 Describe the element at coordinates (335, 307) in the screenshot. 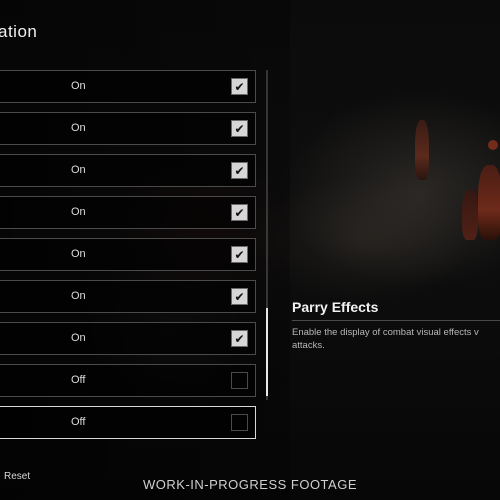

I see `detail-title: Parry Effects` at that location.